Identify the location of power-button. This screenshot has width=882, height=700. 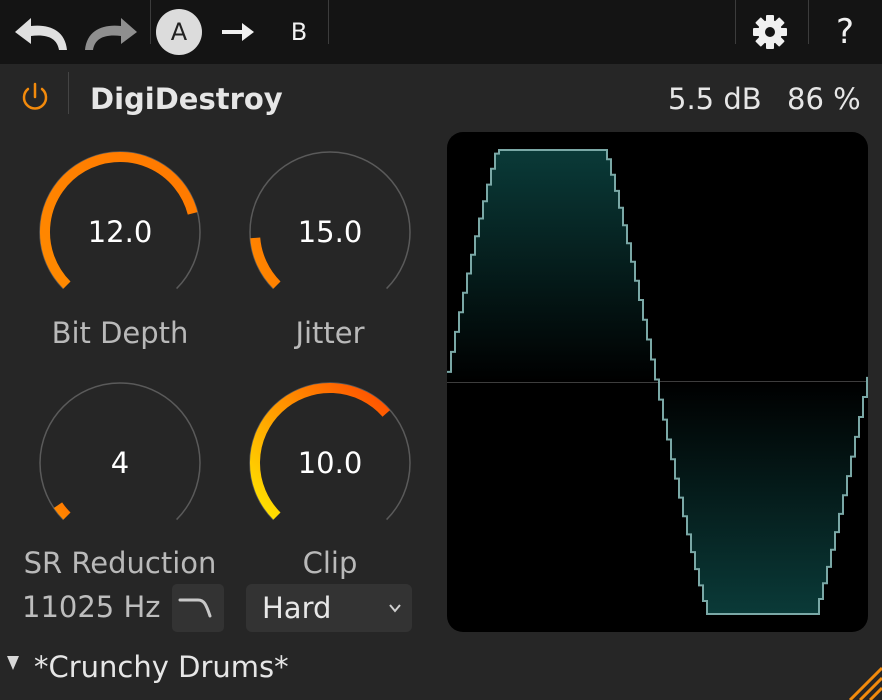
(35, 97).